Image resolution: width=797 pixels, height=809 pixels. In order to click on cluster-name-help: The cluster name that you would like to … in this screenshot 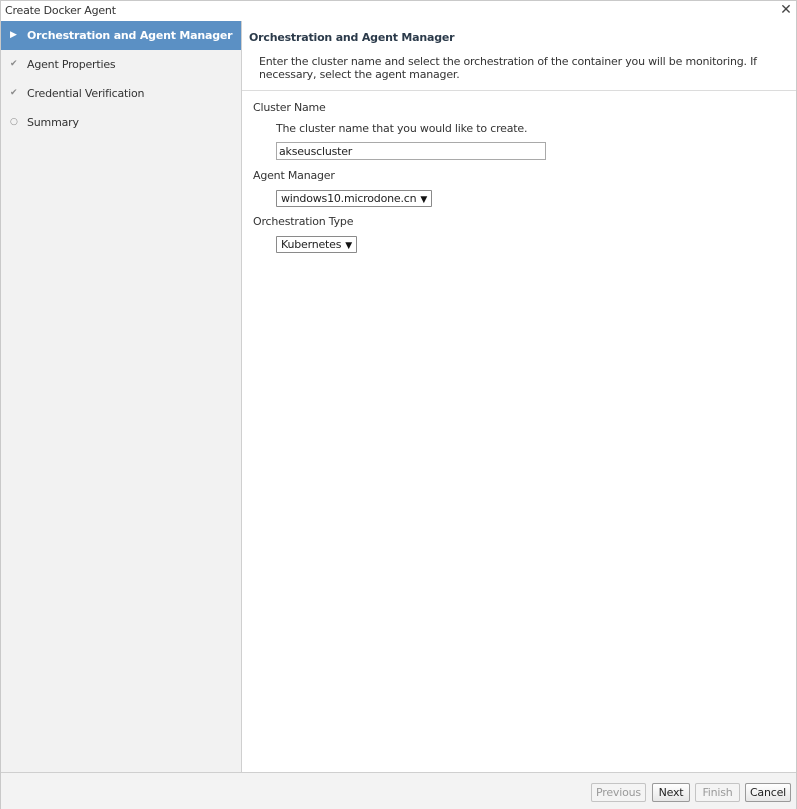, I will do `click(402, 128)`.